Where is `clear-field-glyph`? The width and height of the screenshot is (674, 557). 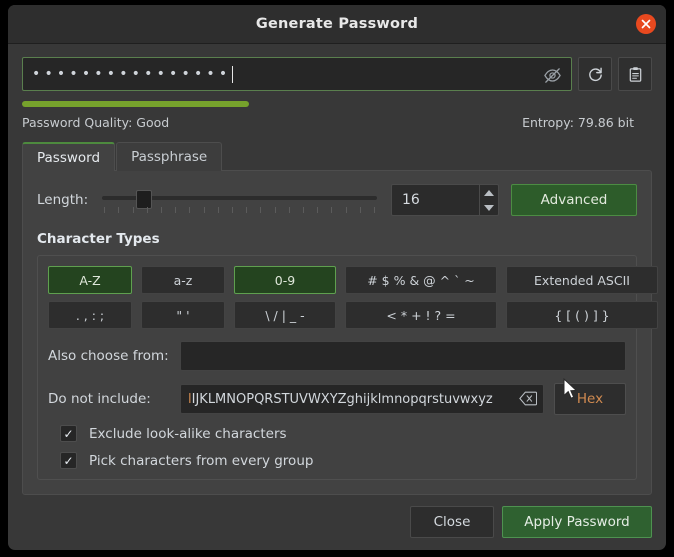
clear-field-glyph is located at coordinates (528, 398).